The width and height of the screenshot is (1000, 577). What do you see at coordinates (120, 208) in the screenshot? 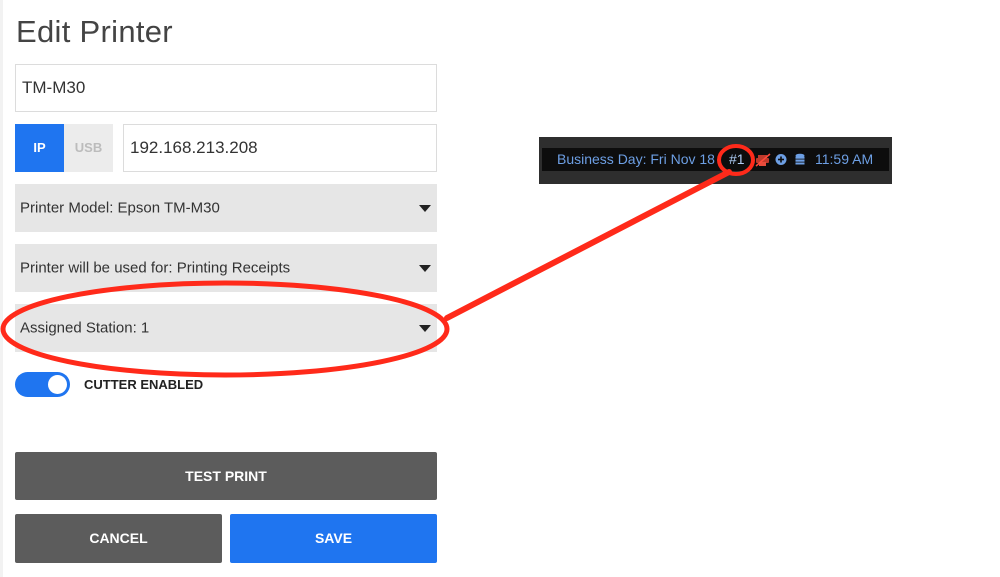
I see `printer-model-label: Printer Model: Epson TM-M30` at bounding box center [120, 208].